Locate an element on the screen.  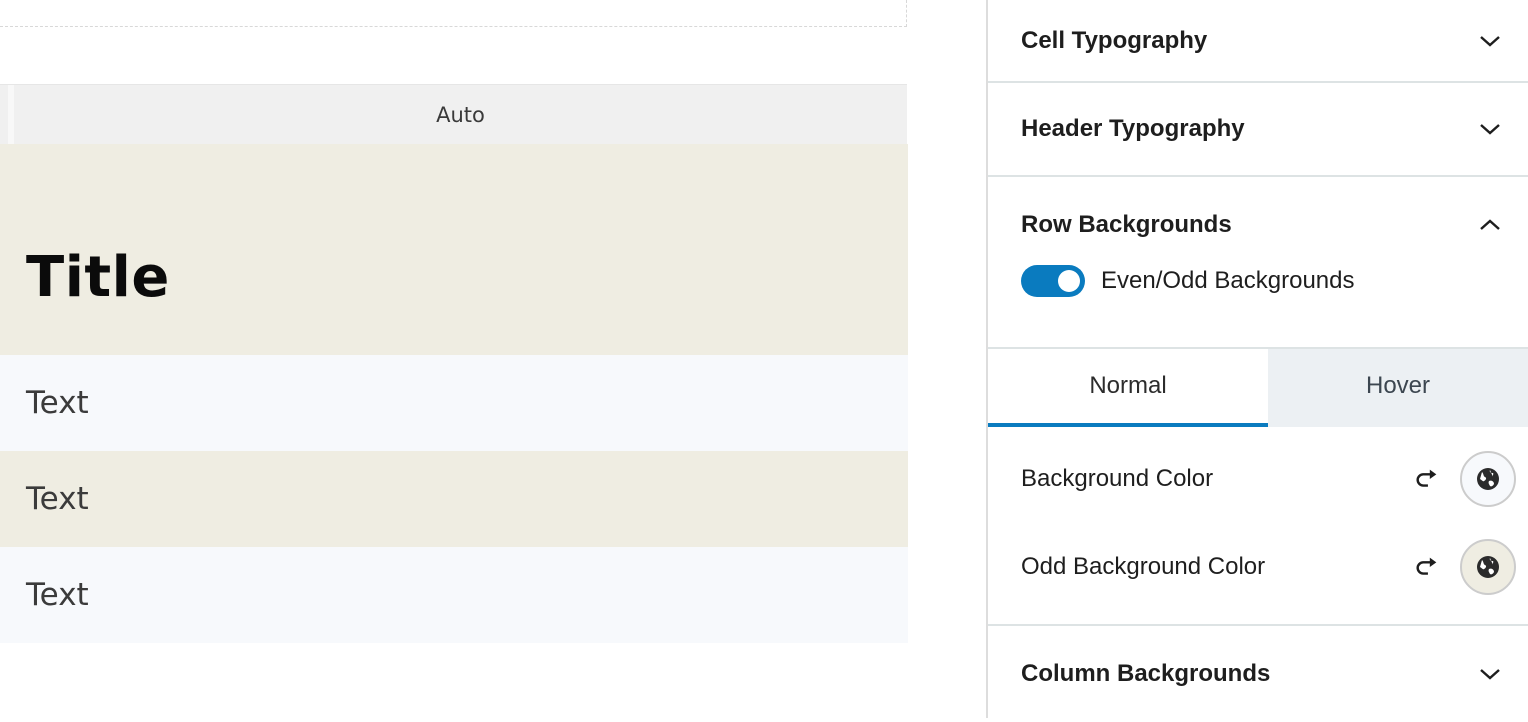
panel-toggle-header-typography: Header Typography is located at coordinates (1258, 129).